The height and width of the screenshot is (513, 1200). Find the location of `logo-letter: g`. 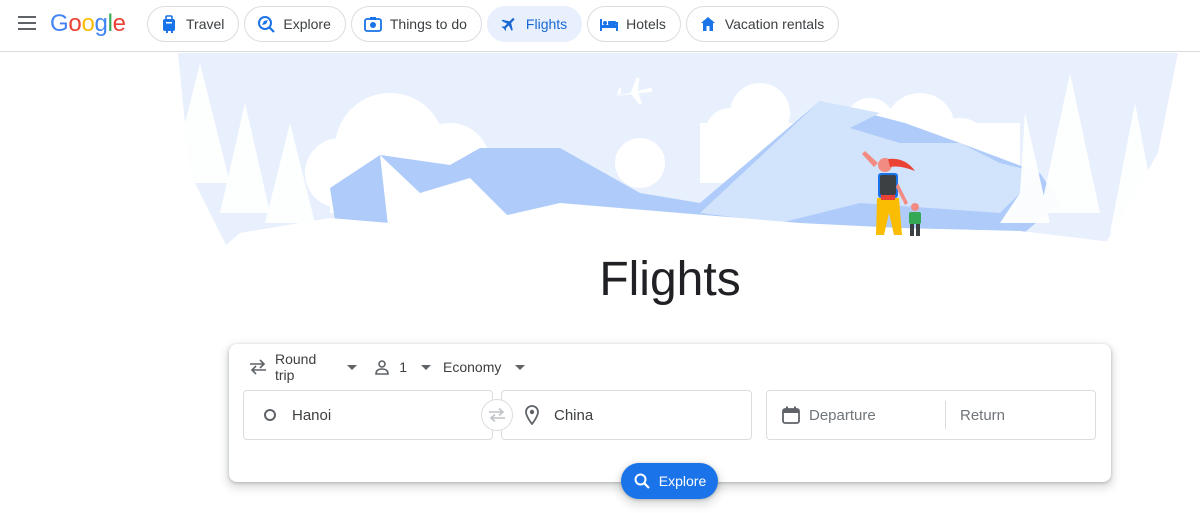

logo-letter: g is located at coordinates (101, 23).